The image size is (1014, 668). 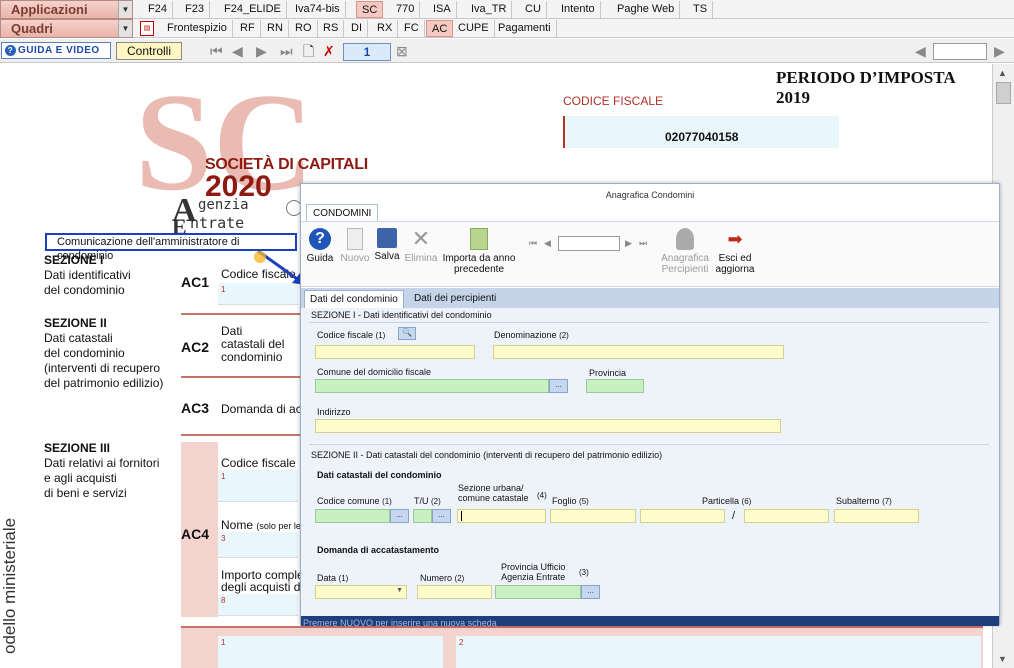 I want to click on foglio-input, so click(x=593, y=516).